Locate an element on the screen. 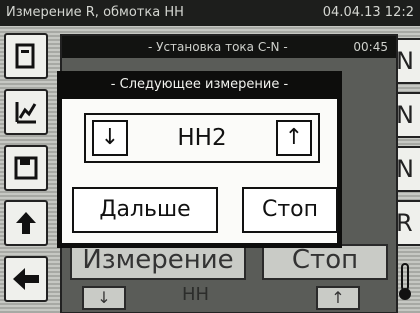  upload-button is located at coordinates (26, 223).